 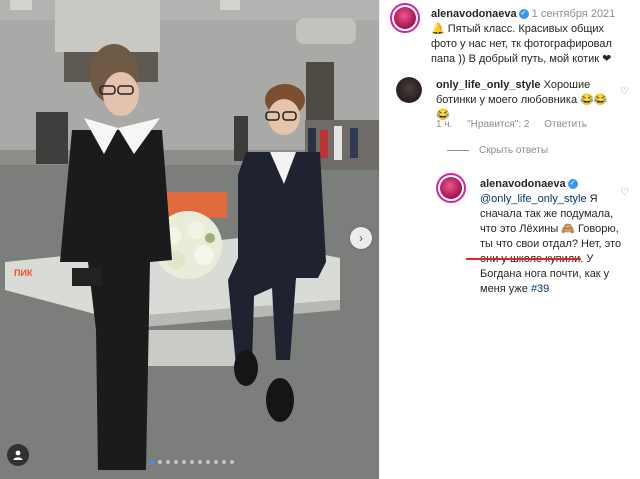 What do you see at coordinates (458, 150) in the screenshot?
I see `hide-replies-line` at bounding box center [458, 150].